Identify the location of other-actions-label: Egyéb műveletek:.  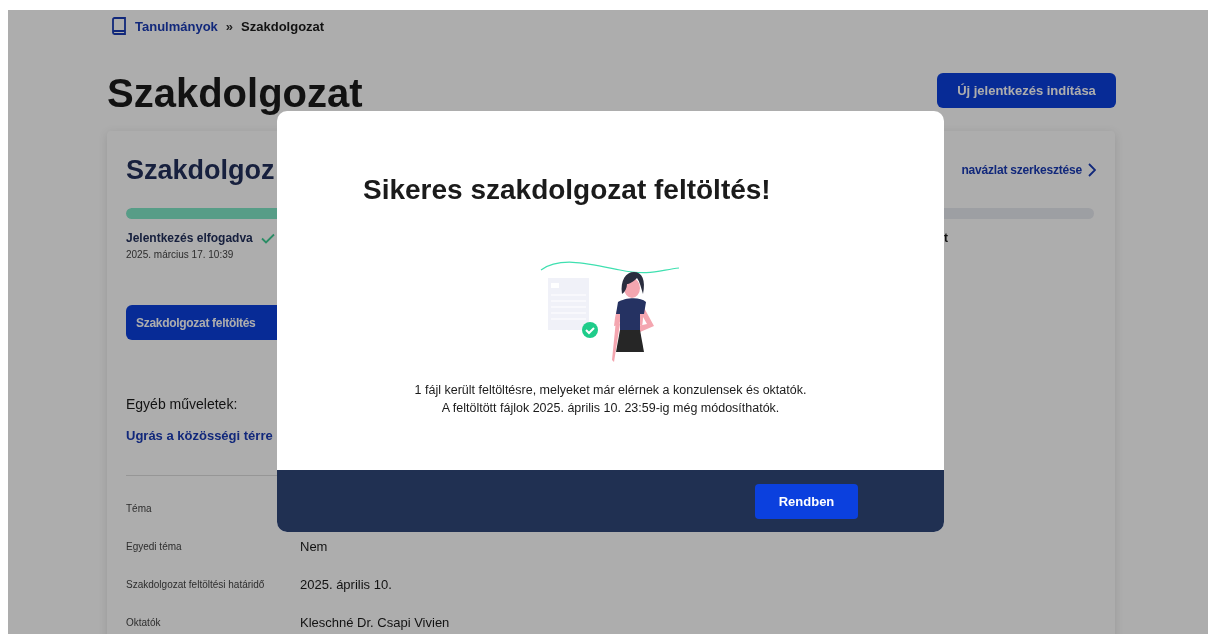
(182, 404).